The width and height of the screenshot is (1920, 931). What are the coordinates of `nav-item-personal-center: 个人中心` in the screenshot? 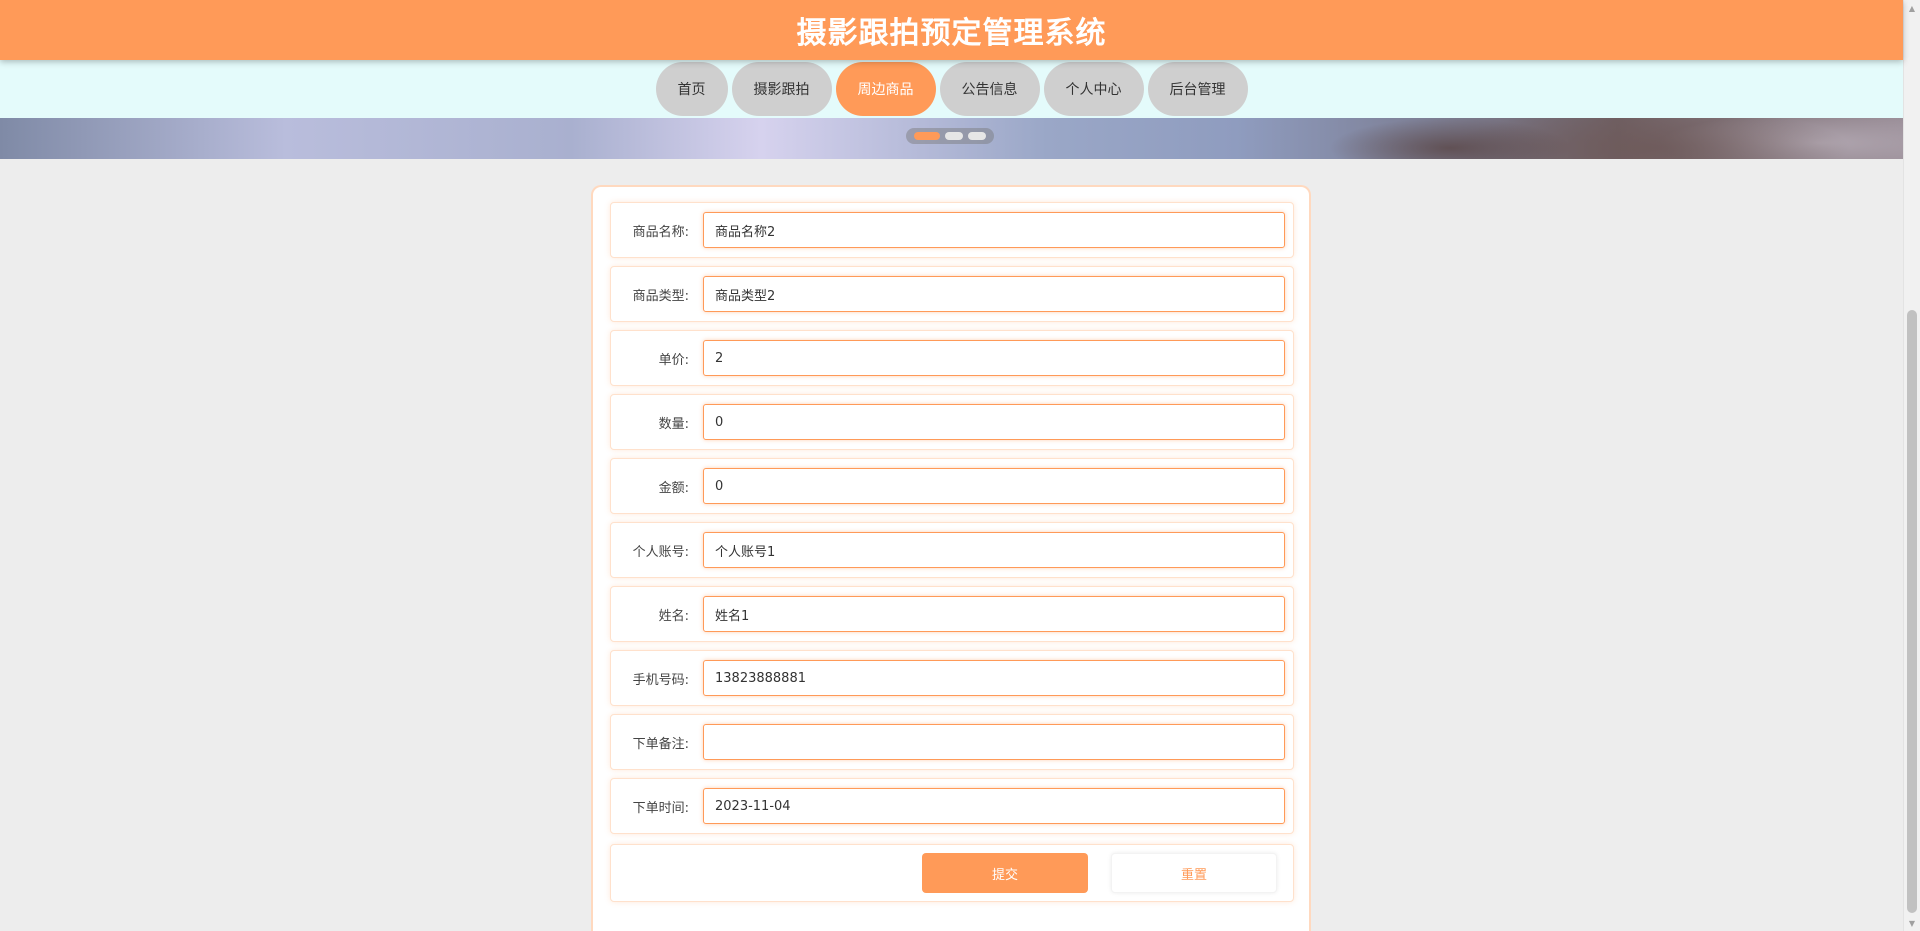 It's located at (1093, 89).